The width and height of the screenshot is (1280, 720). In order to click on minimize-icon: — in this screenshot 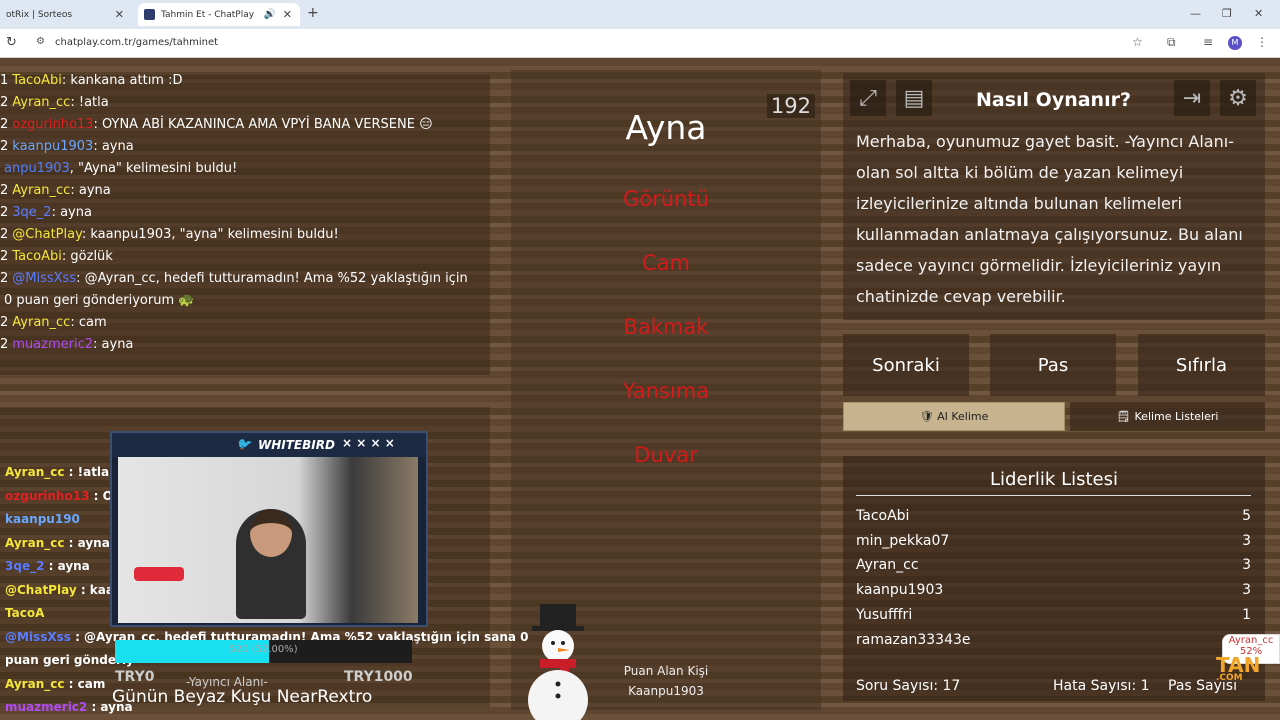, I will do `click(1195, 13)`.